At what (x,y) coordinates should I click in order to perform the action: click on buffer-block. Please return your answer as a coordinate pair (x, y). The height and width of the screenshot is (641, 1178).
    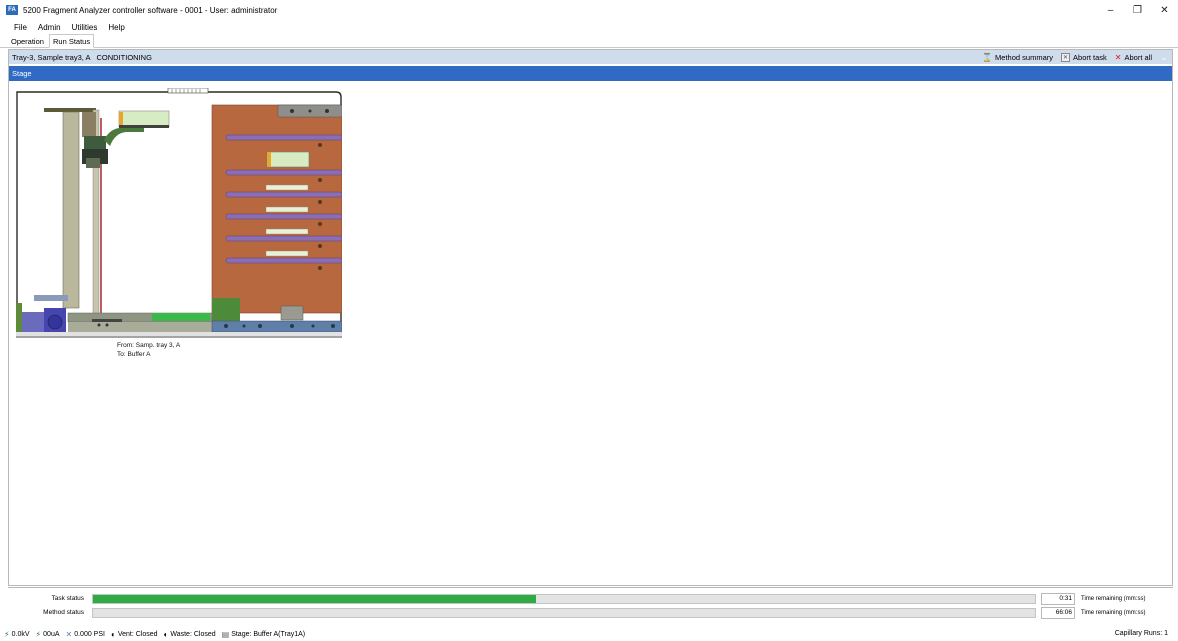
    Looking at the image, I should click on (226, 310).